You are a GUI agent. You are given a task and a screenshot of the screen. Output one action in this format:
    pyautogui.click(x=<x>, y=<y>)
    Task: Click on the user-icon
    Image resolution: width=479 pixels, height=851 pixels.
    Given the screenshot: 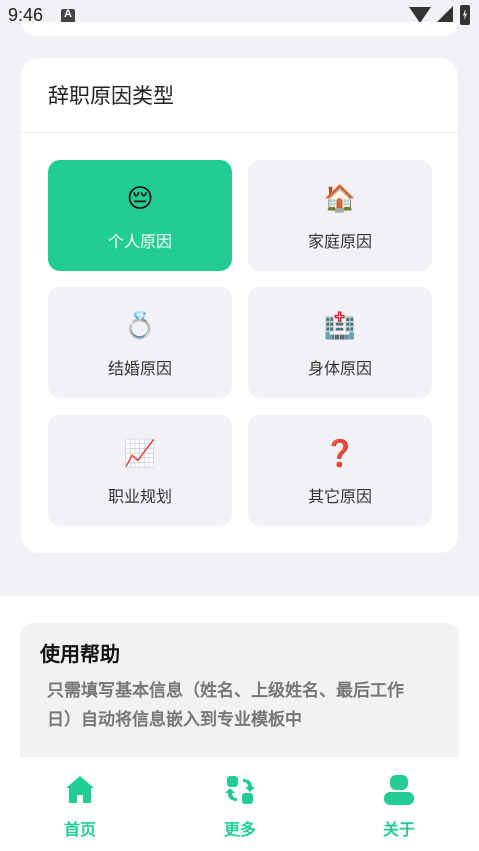 What is the action you would take?
    pyautogui.click(x=399, y=790)
    